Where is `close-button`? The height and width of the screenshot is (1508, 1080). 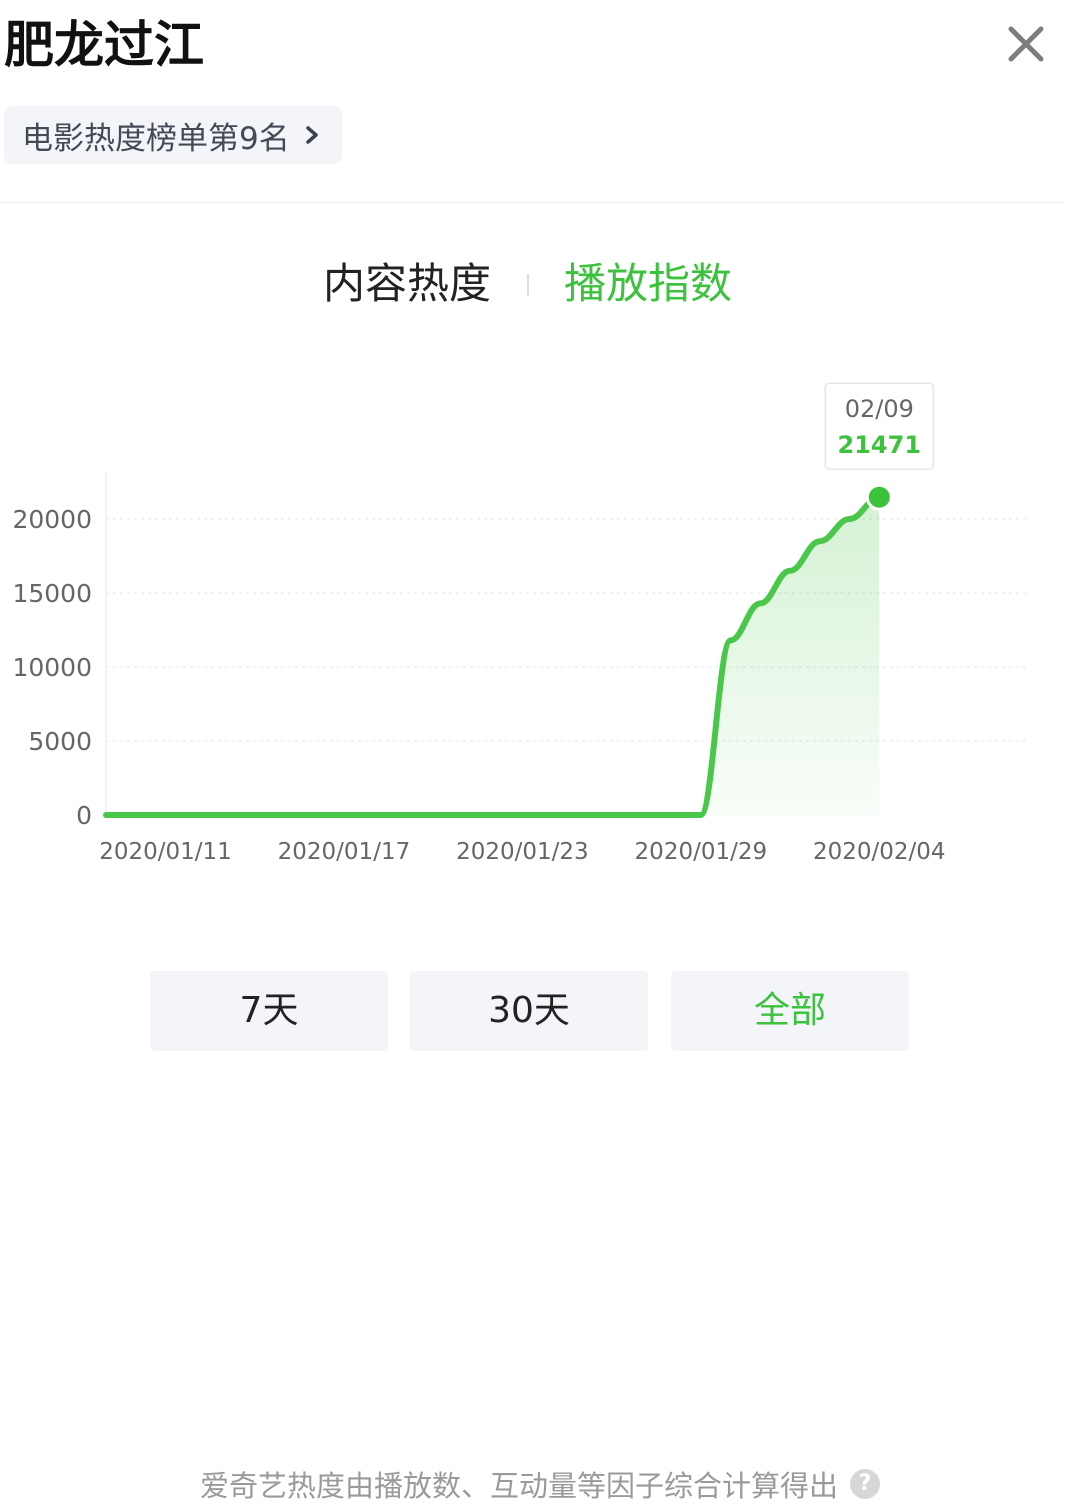
close-button is located at coordinates (1026, 44).